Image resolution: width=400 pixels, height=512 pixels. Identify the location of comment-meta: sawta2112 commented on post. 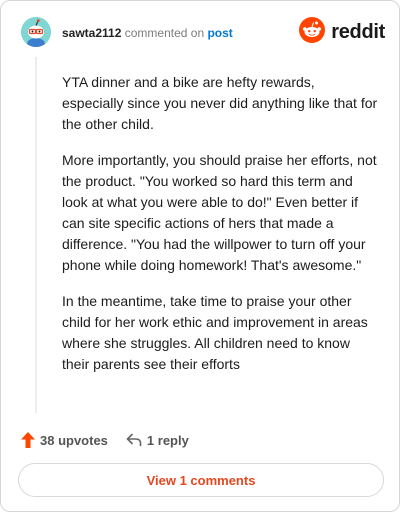
(147, 33).